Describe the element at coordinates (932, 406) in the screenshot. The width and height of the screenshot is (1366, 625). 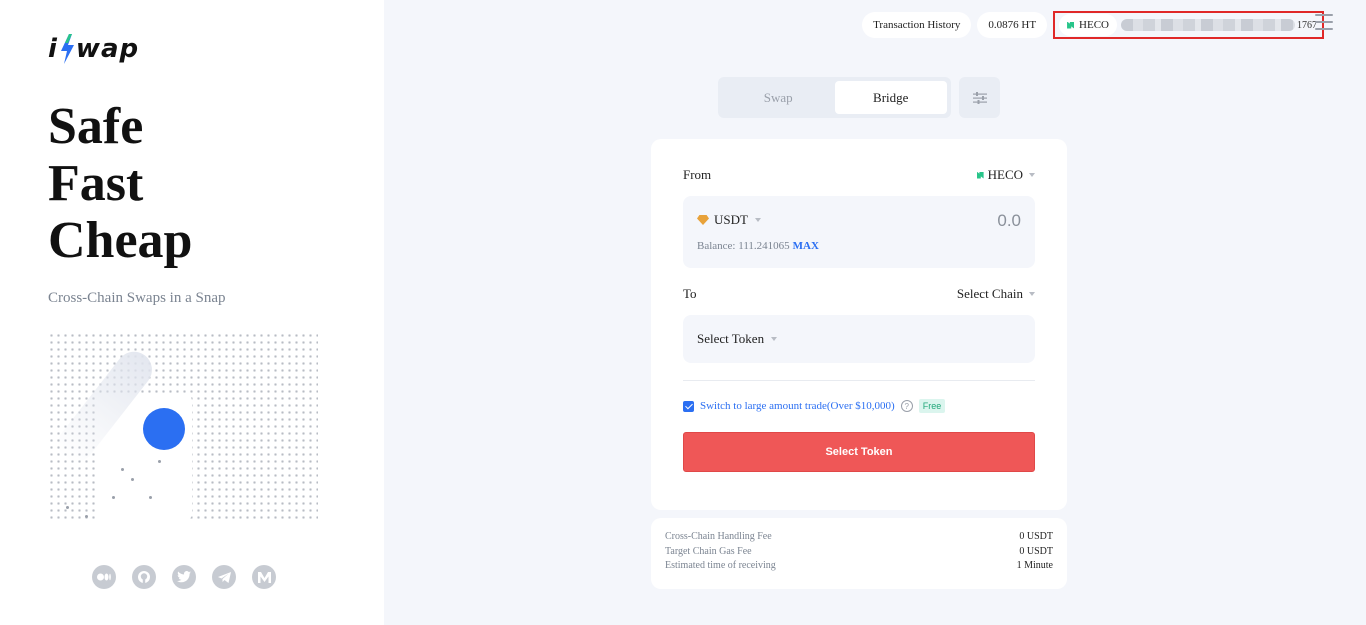
I see `free-badge: Free` at that location.